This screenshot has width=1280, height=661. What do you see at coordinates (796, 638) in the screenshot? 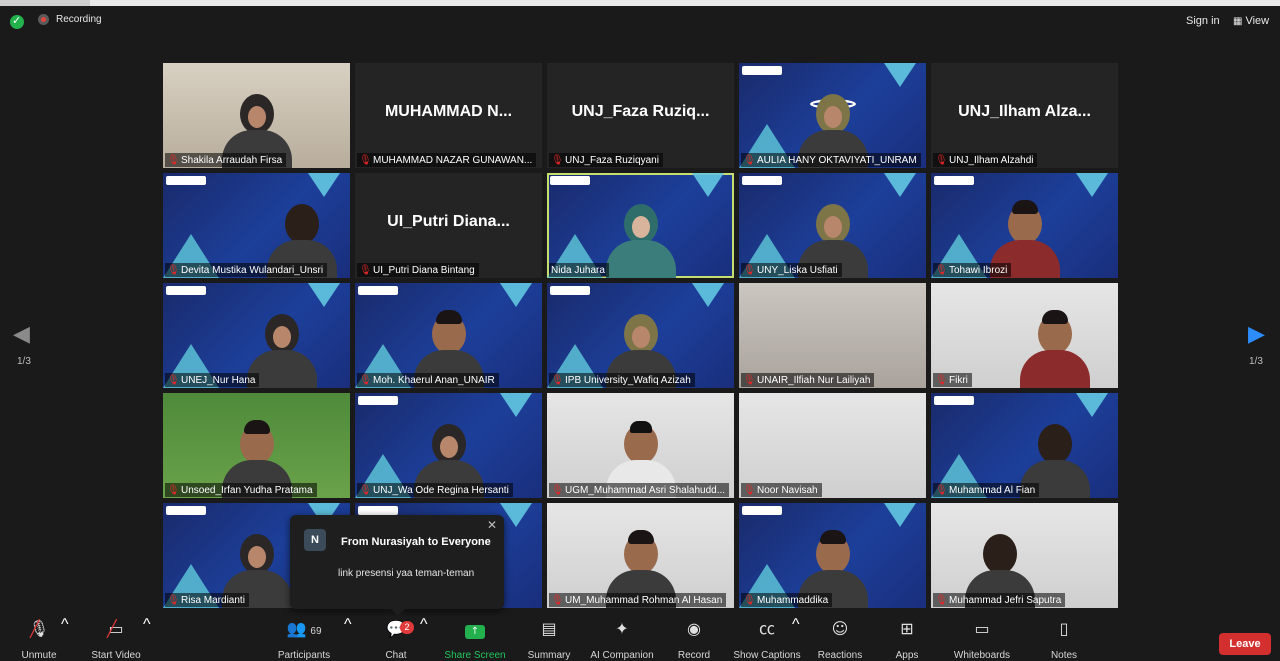
I see `captions-options-chevron-icon: ^` at bounding box center [796, 638].